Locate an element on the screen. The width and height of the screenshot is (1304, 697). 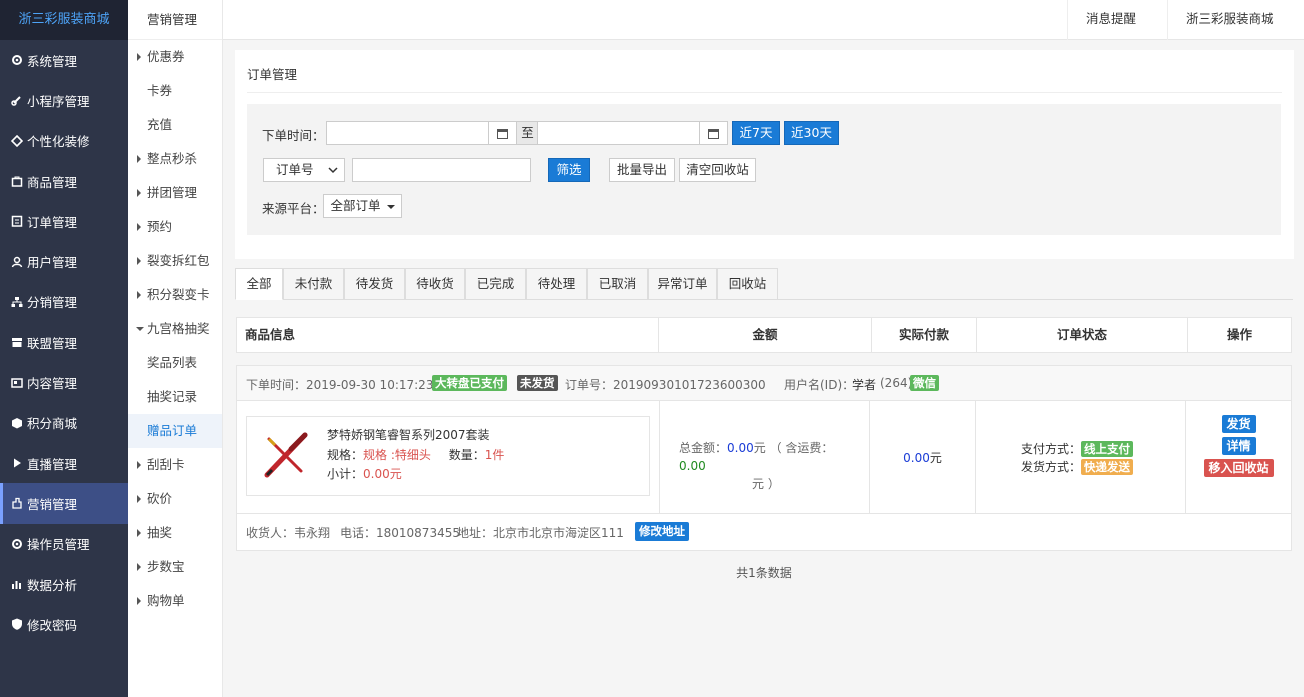
source-platform-value: 全部订单 is located at coordinates (355, 205).